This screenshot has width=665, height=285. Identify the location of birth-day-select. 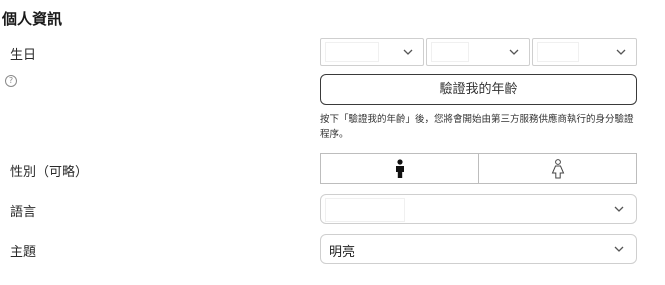
(584, 52).